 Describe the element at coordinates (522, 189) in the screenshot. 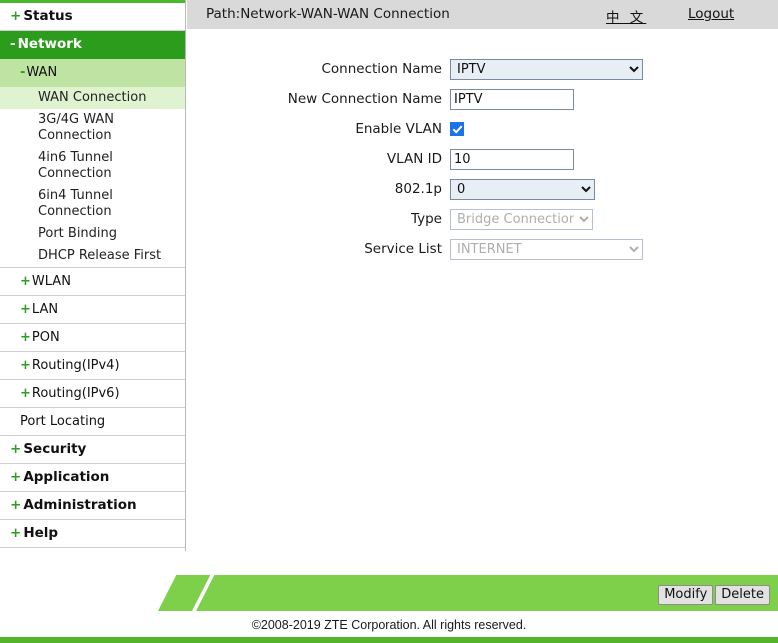

I see `8021p-select: 0` at that location.